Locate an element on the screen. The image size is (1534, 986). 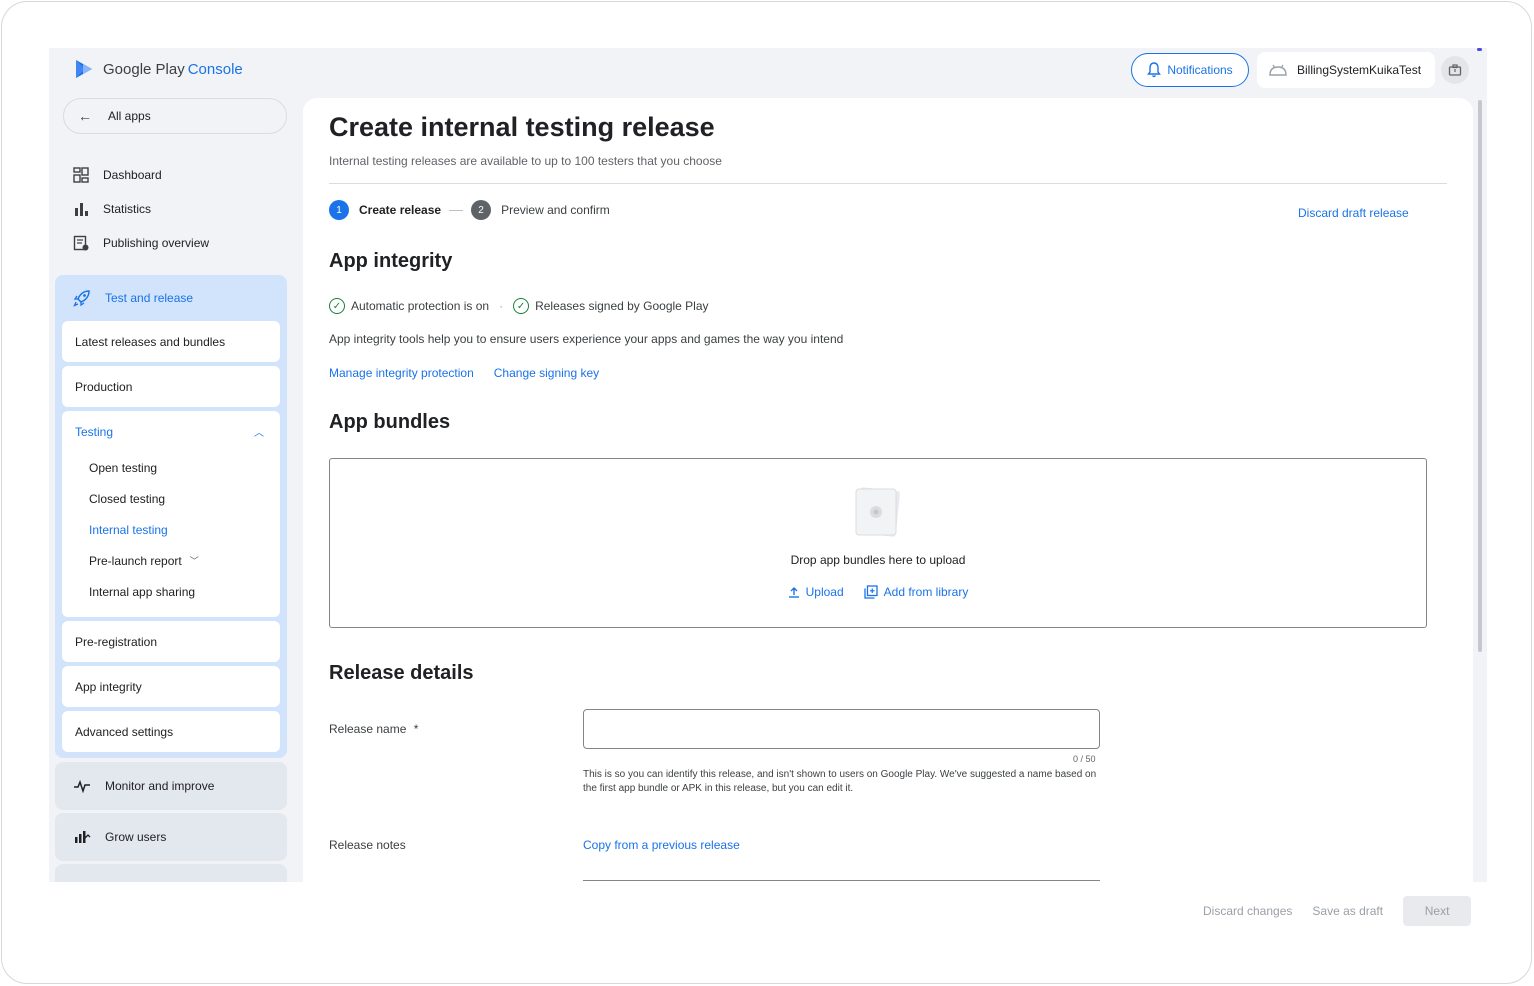
step-1-number: 1 is located at coordinates (339, 210).